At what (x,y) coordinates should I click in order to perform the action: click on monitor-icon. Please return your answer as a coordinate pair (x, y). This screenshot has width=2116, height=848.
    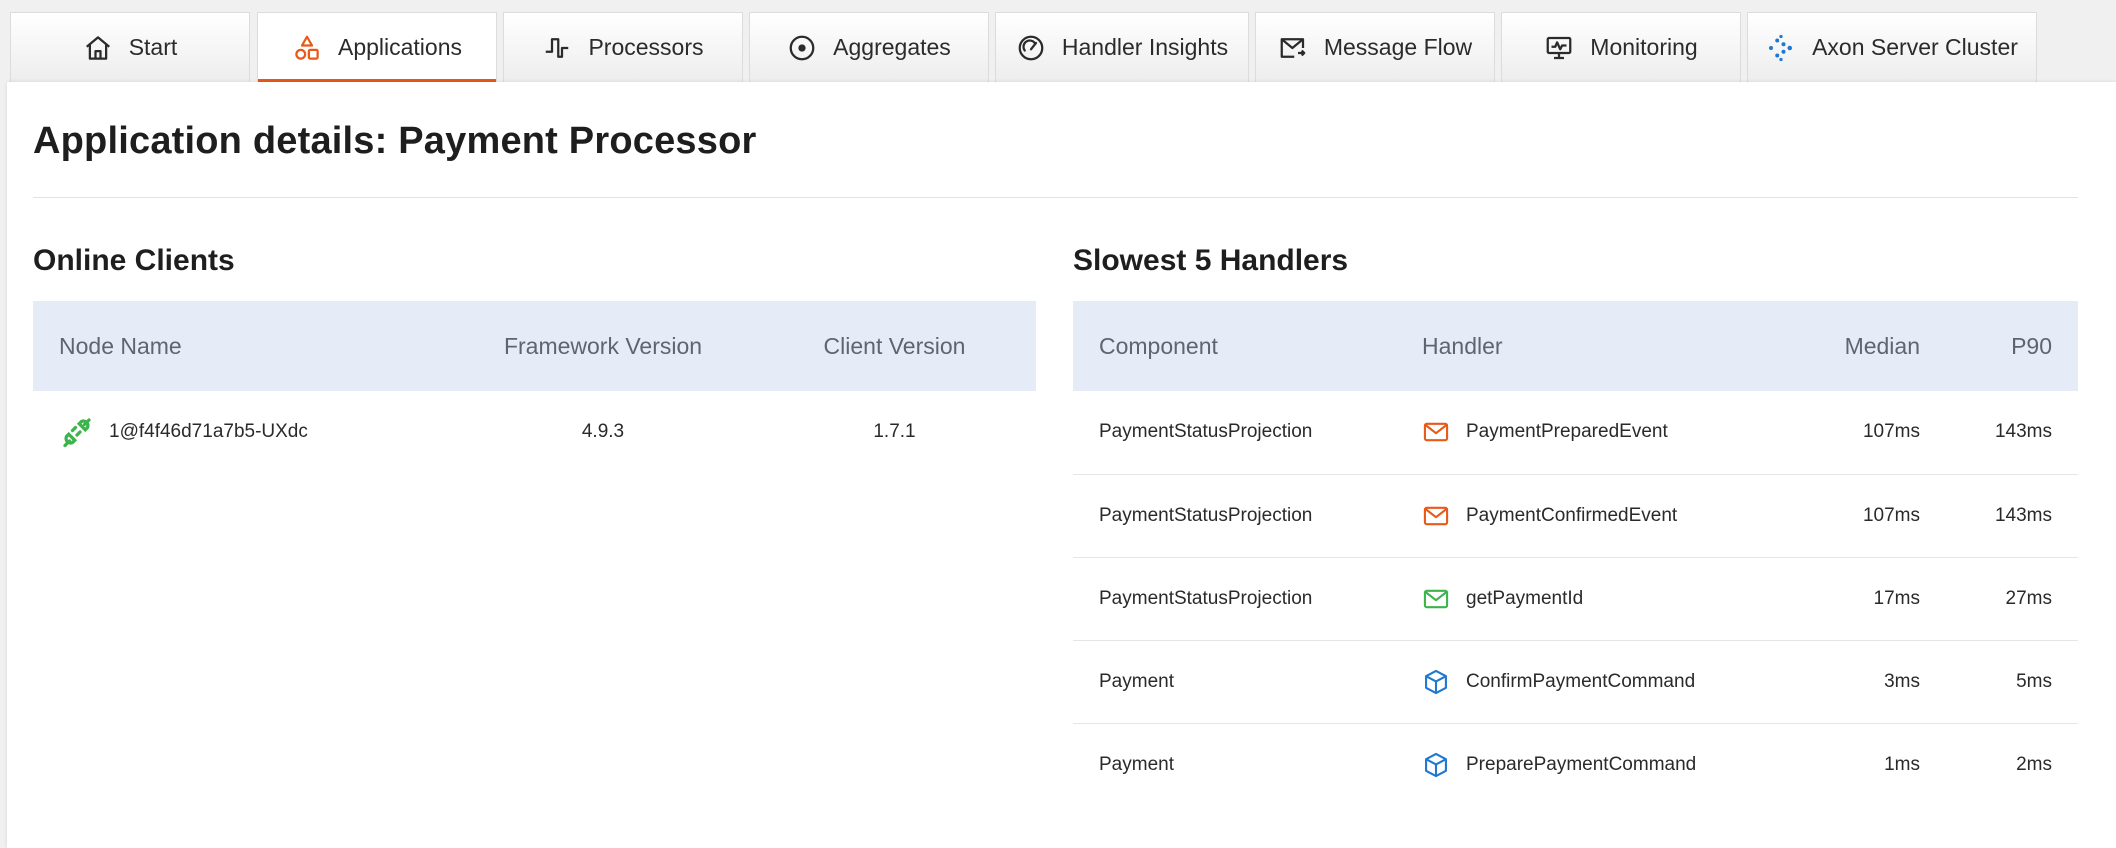
    Looking at the image, I should click on (1559, 48).